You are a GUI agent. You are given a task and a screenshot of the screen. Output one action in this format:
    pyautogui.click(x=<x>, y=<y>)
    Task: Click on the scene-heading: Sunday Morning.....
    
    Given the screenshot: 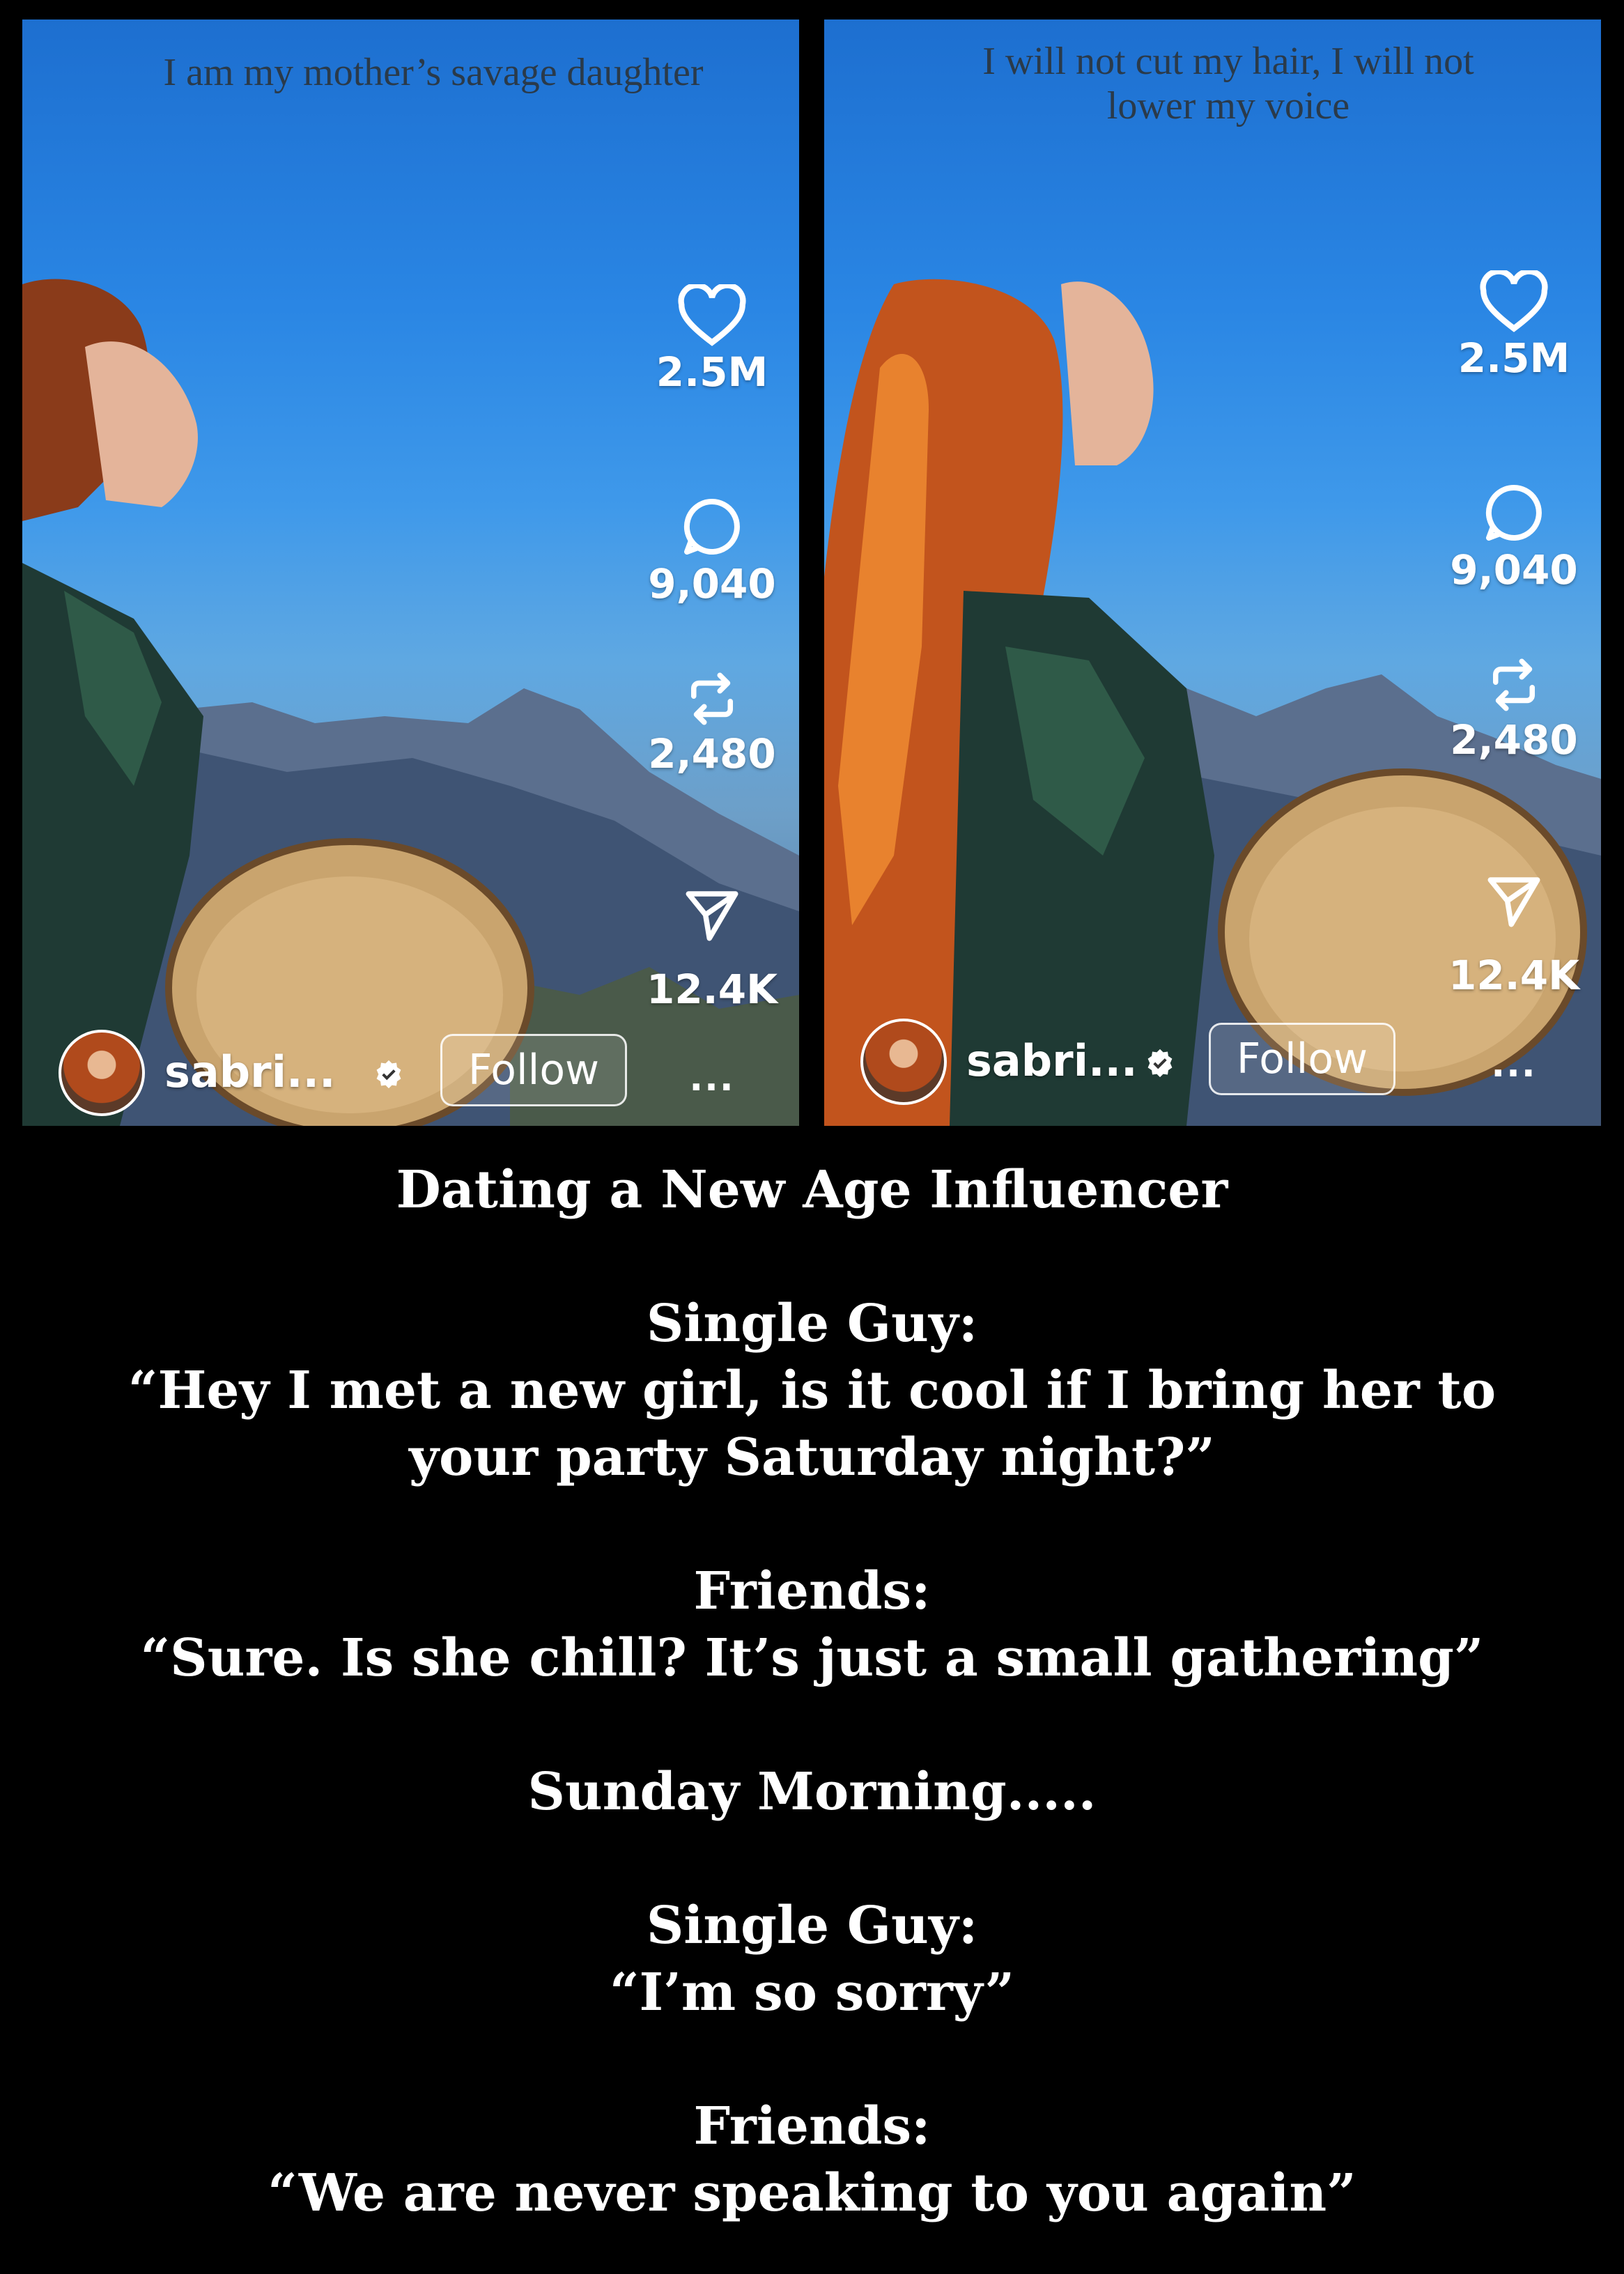 What is the action you would take?
    pyautogui.click(x=812, y=1792)
    